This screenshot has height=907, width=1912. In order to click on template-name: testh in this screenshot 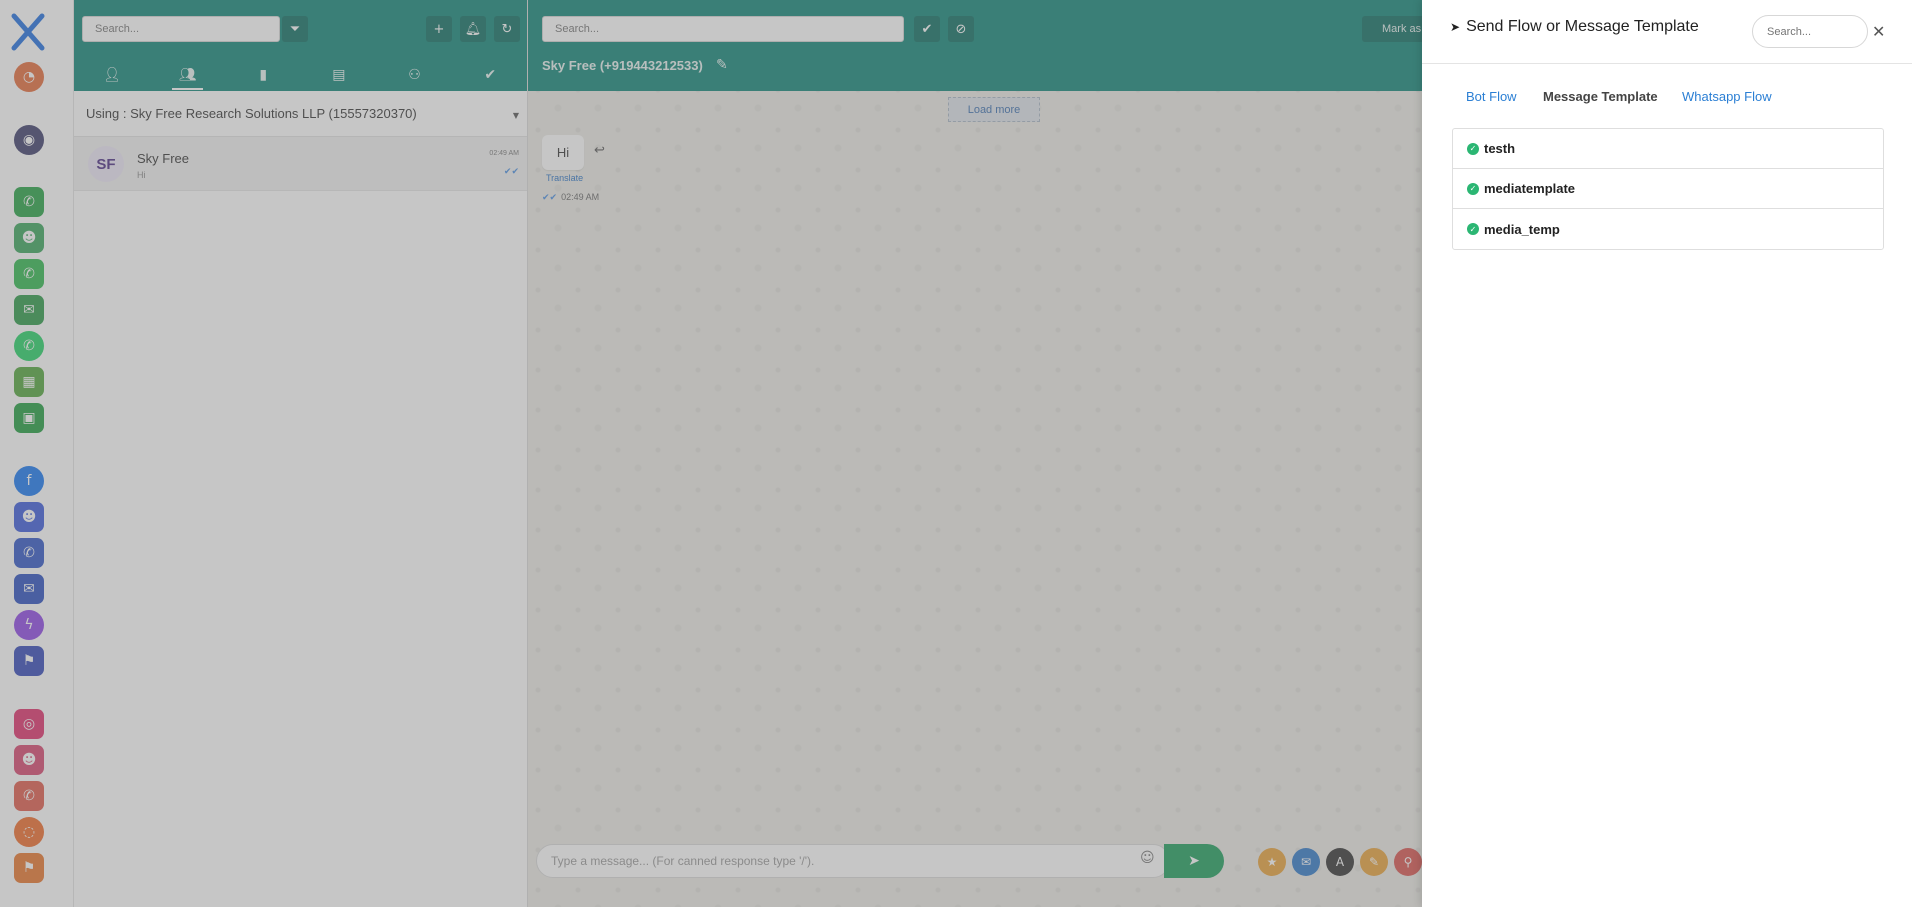, I will do `click(1500, 148)`.